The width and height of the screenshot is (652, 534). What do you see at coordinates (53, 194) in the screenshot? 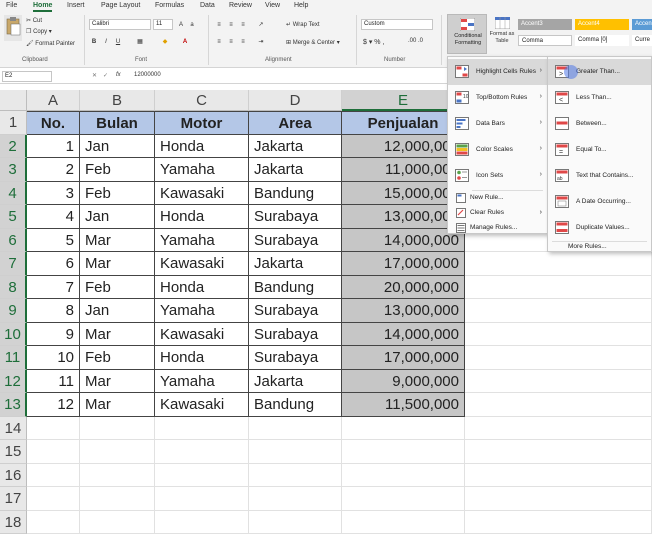
I see `cell-a4: 3` at bounding box center [53, 194].